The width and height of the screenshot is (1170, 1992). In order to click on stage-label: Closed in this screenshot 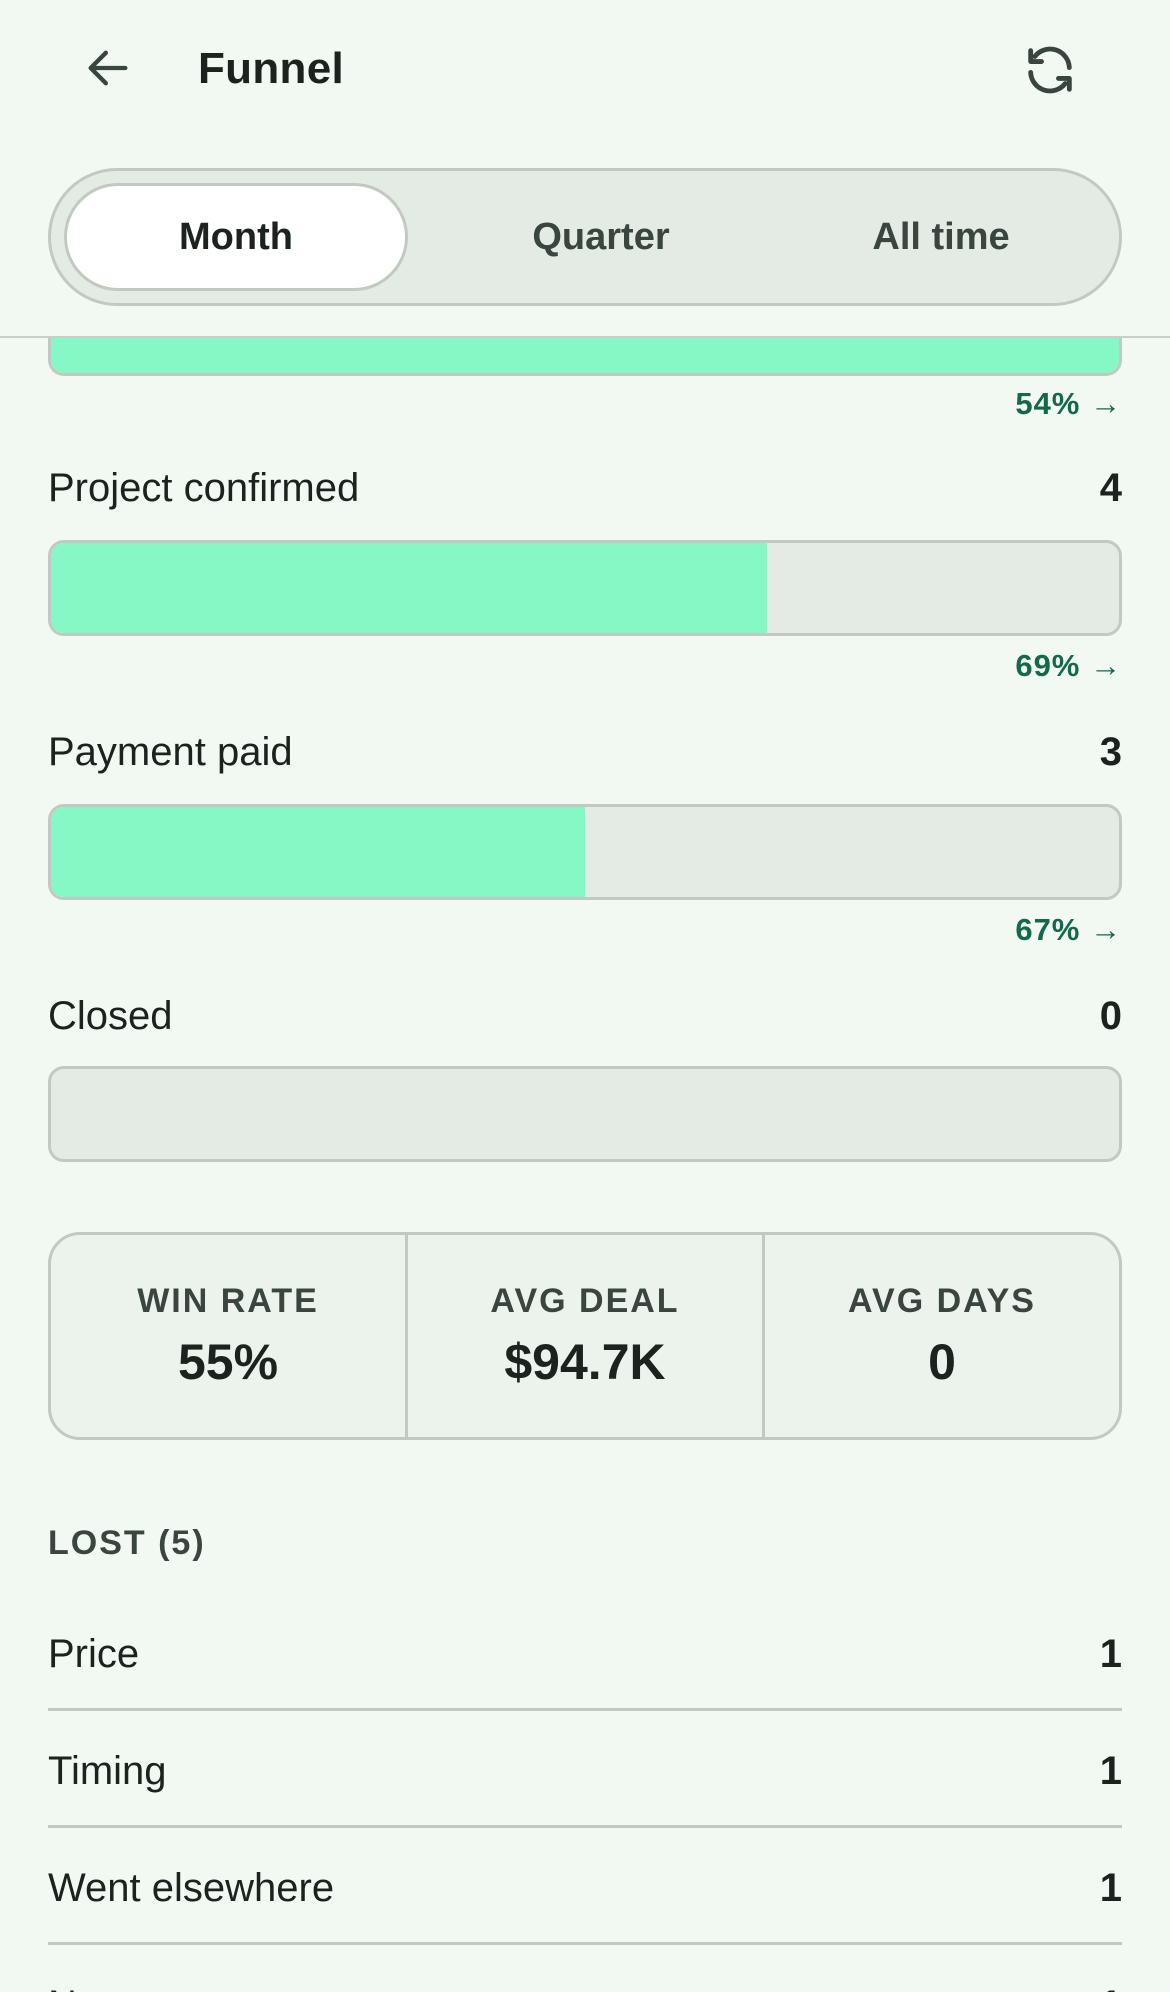, I will do `click(110, 1016)`.